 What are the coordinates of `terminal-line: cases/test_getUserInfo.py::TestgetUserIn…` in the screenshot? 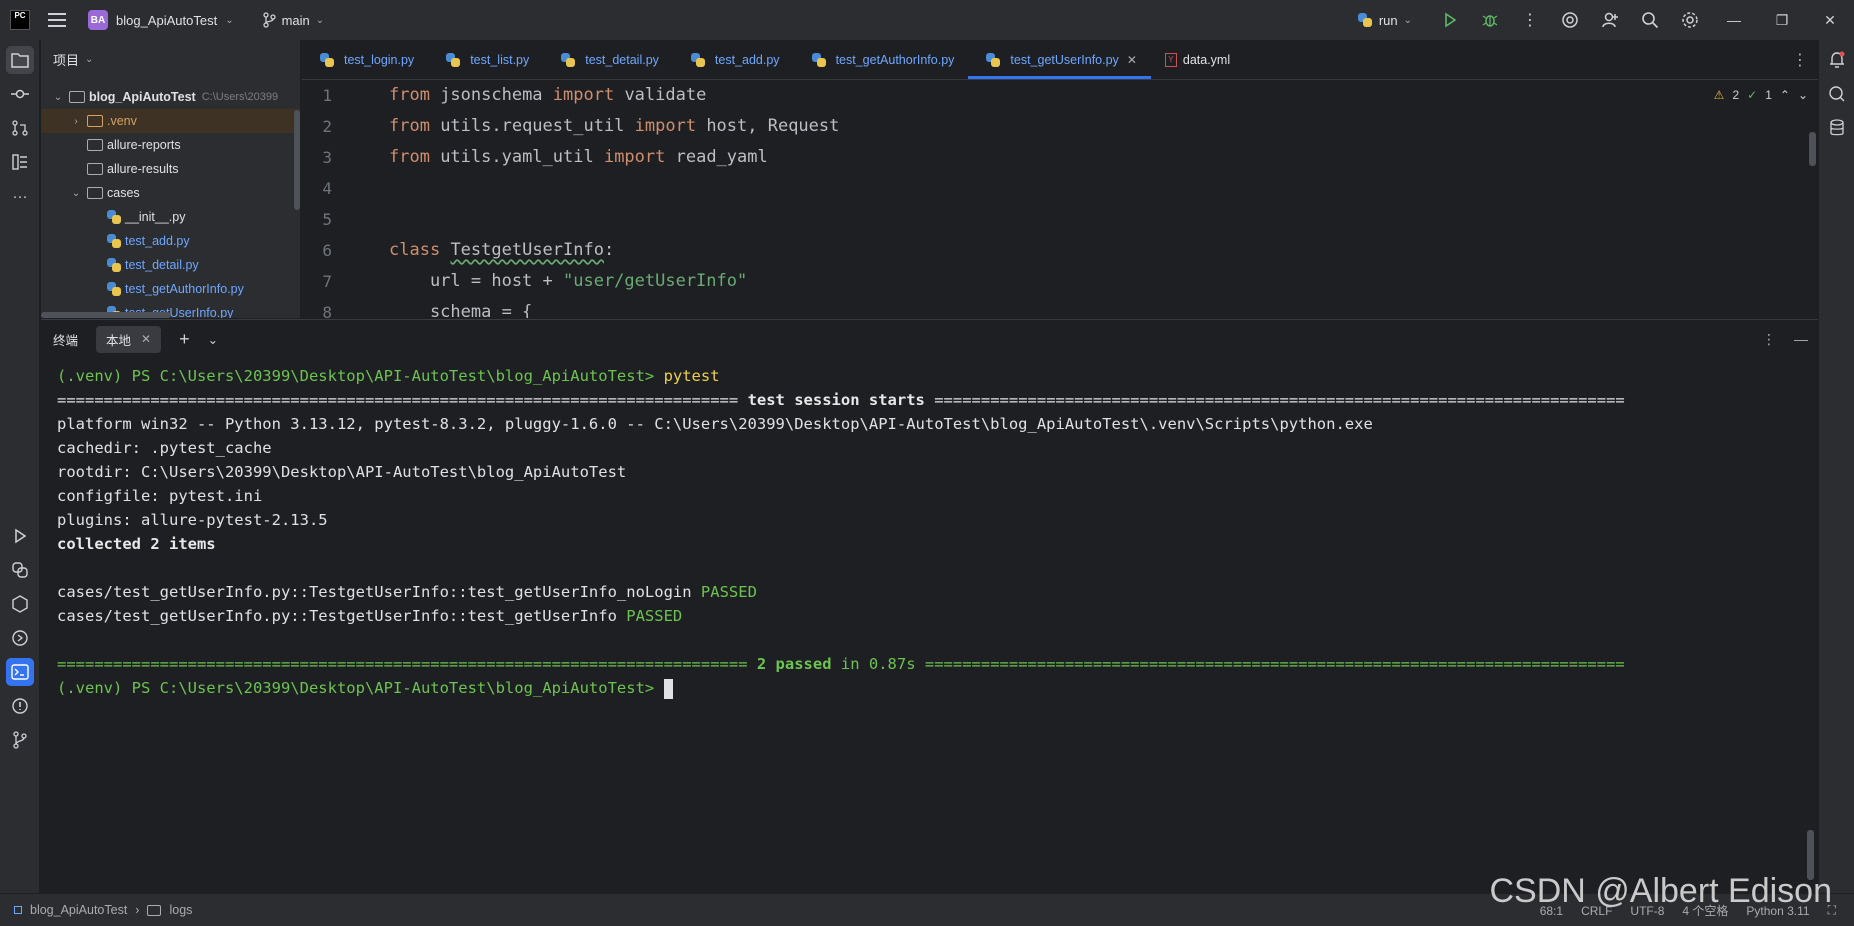 It's located at (407, 592).